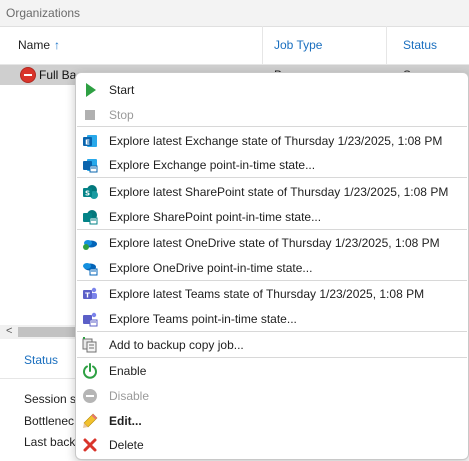 This screenshot has height=461, width=469. Describe the element at coordinates (298, 45) in the screenshot. I see `column-job-type-header: Job Type` at that location.